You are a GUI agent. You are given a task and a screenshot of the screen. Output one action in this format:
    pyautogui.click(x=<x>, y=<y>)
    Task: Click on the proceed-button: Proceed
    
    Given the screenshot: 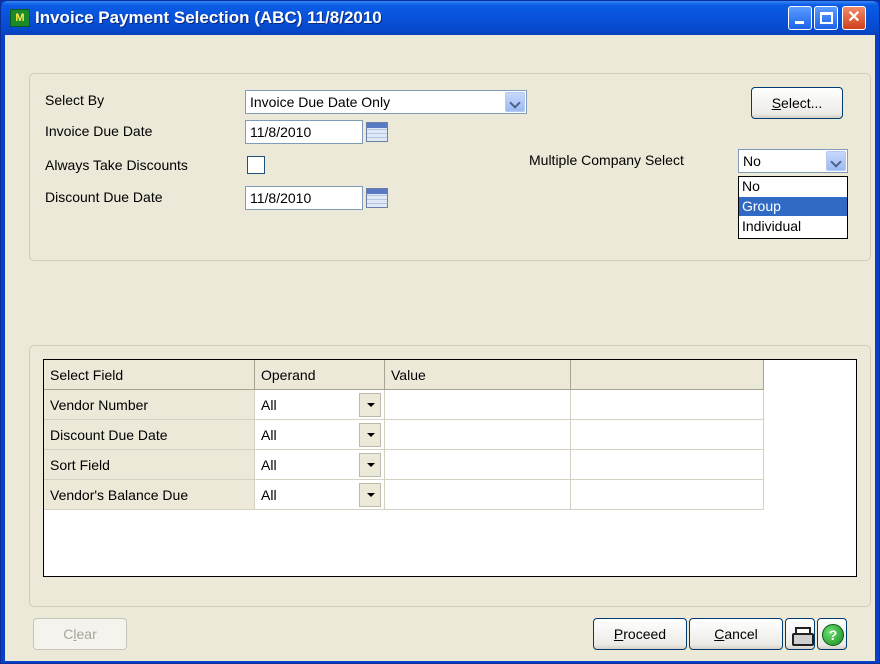 What is the action you would take?
    pyautogui.click(x=640, y=634)
    